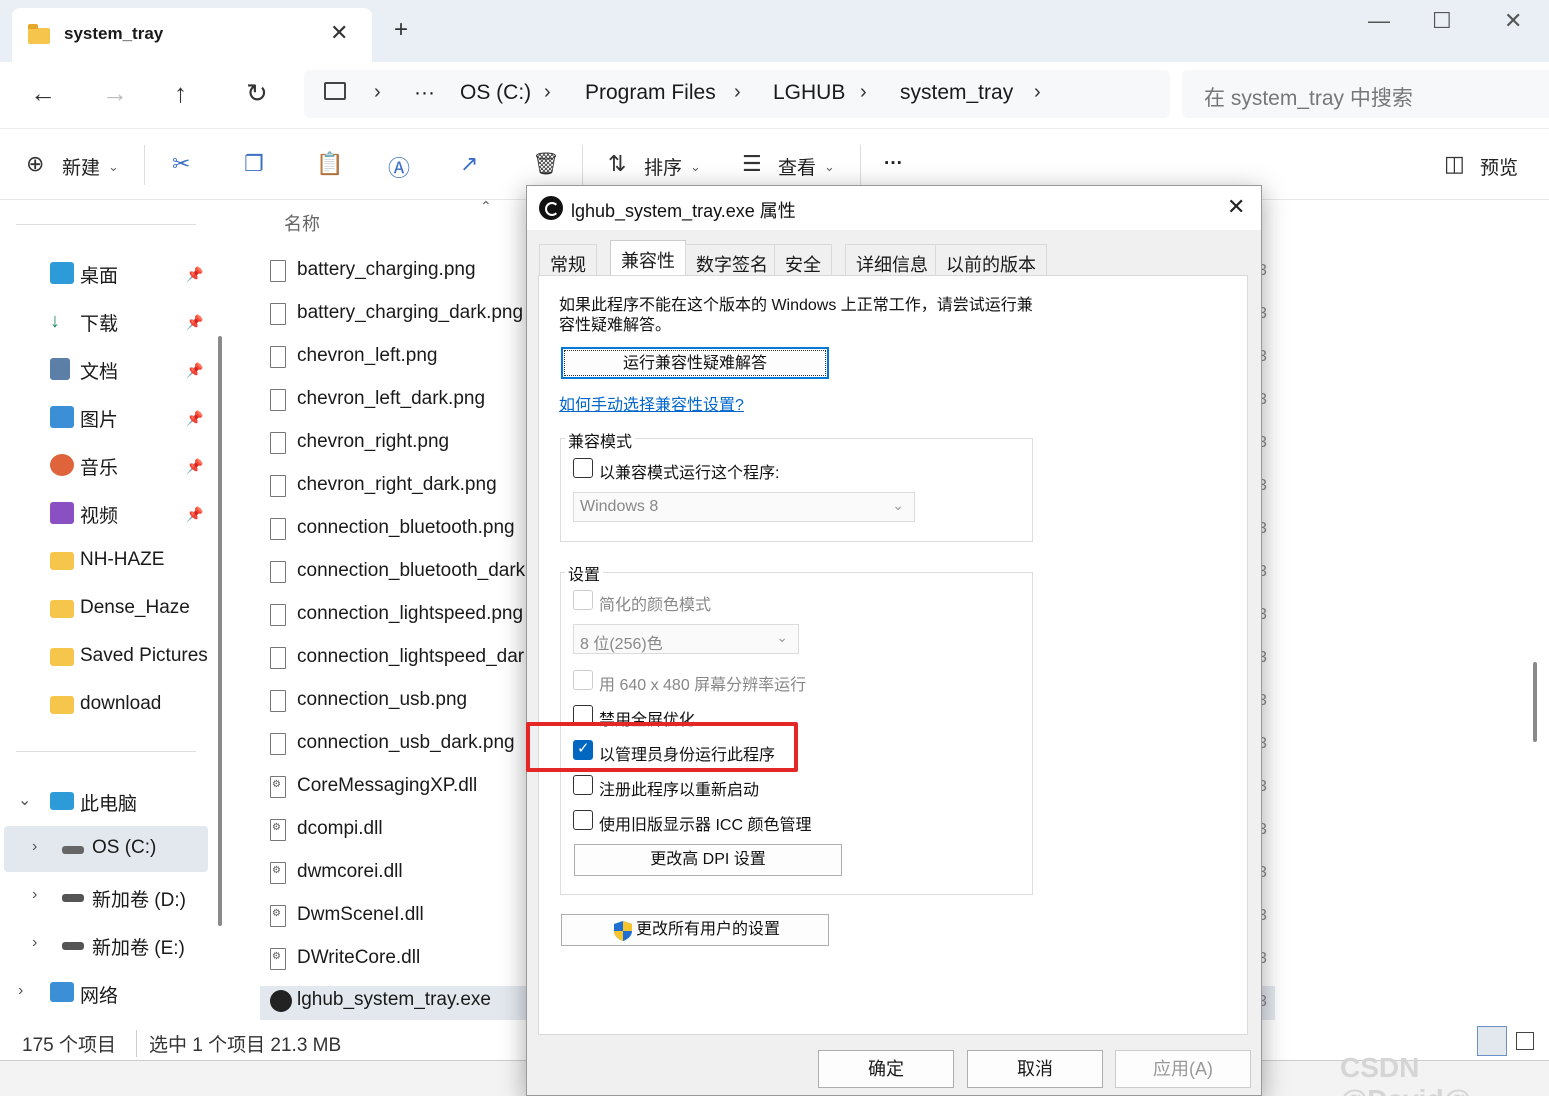 The height and width of the screenshot is (1096, 1549). Describe the element at coordinates (302, 223) in the screenshot. I see `column-header-name: 名称` at that location.